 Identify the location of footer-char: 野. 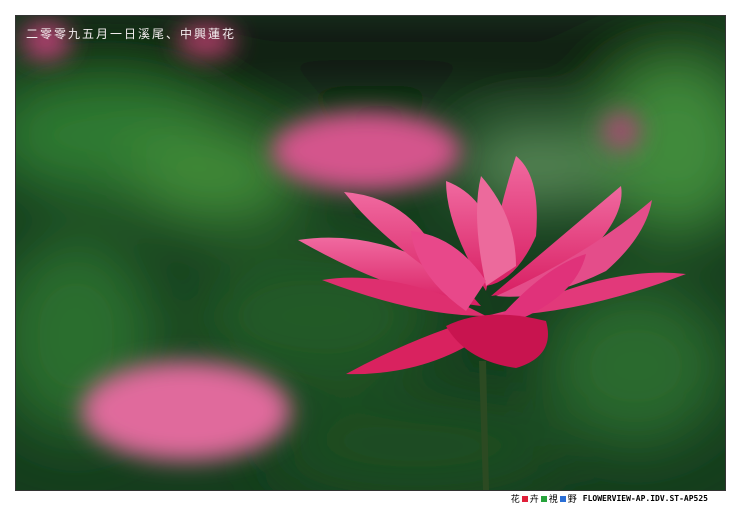
(572, 500).